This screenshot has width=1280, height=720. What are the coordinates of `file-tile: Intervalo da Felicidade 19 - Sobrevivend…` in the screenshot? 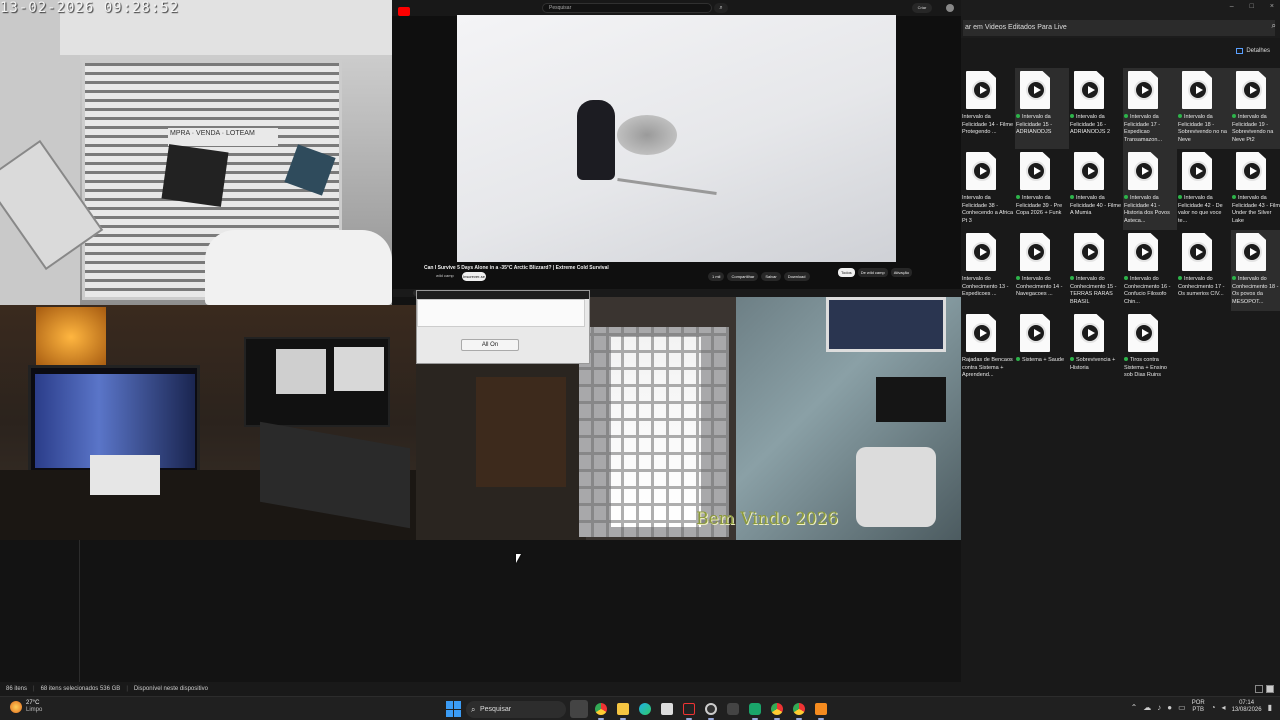 It's located at (1255, 108).